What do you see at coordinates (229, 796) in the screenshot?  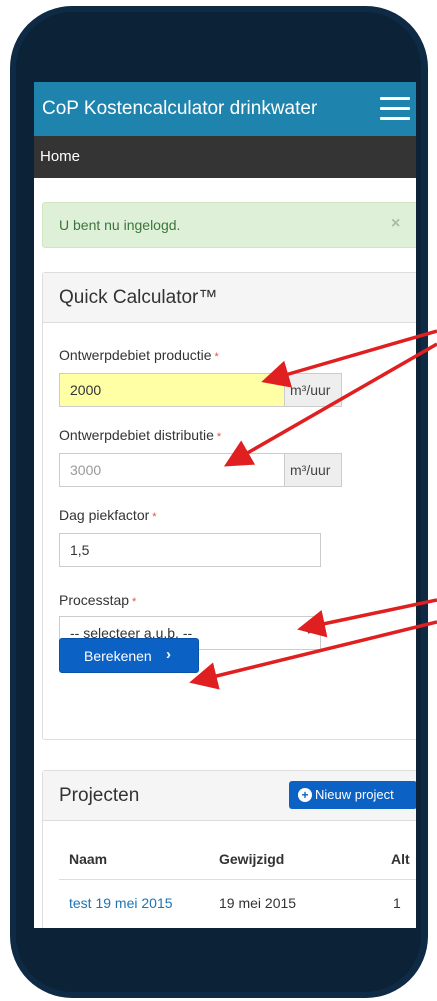 I see `panel-heading: Projecten + Nieuw project` at bounding box center [229, 796].